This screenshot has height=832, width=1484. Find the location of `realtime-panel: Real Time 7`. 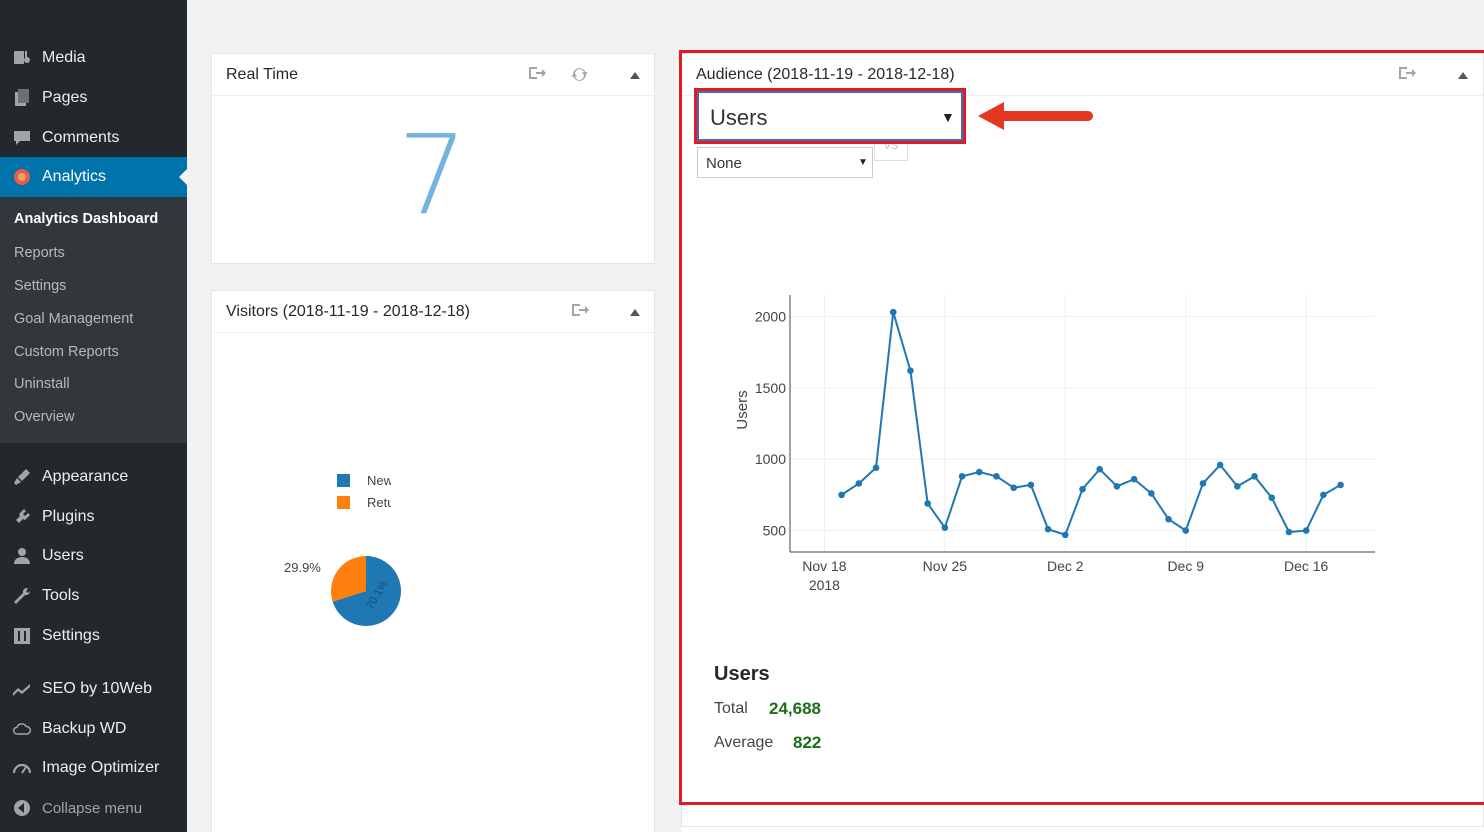

realtime-panel: Real Time 7 is located at coordinates (433, 158).